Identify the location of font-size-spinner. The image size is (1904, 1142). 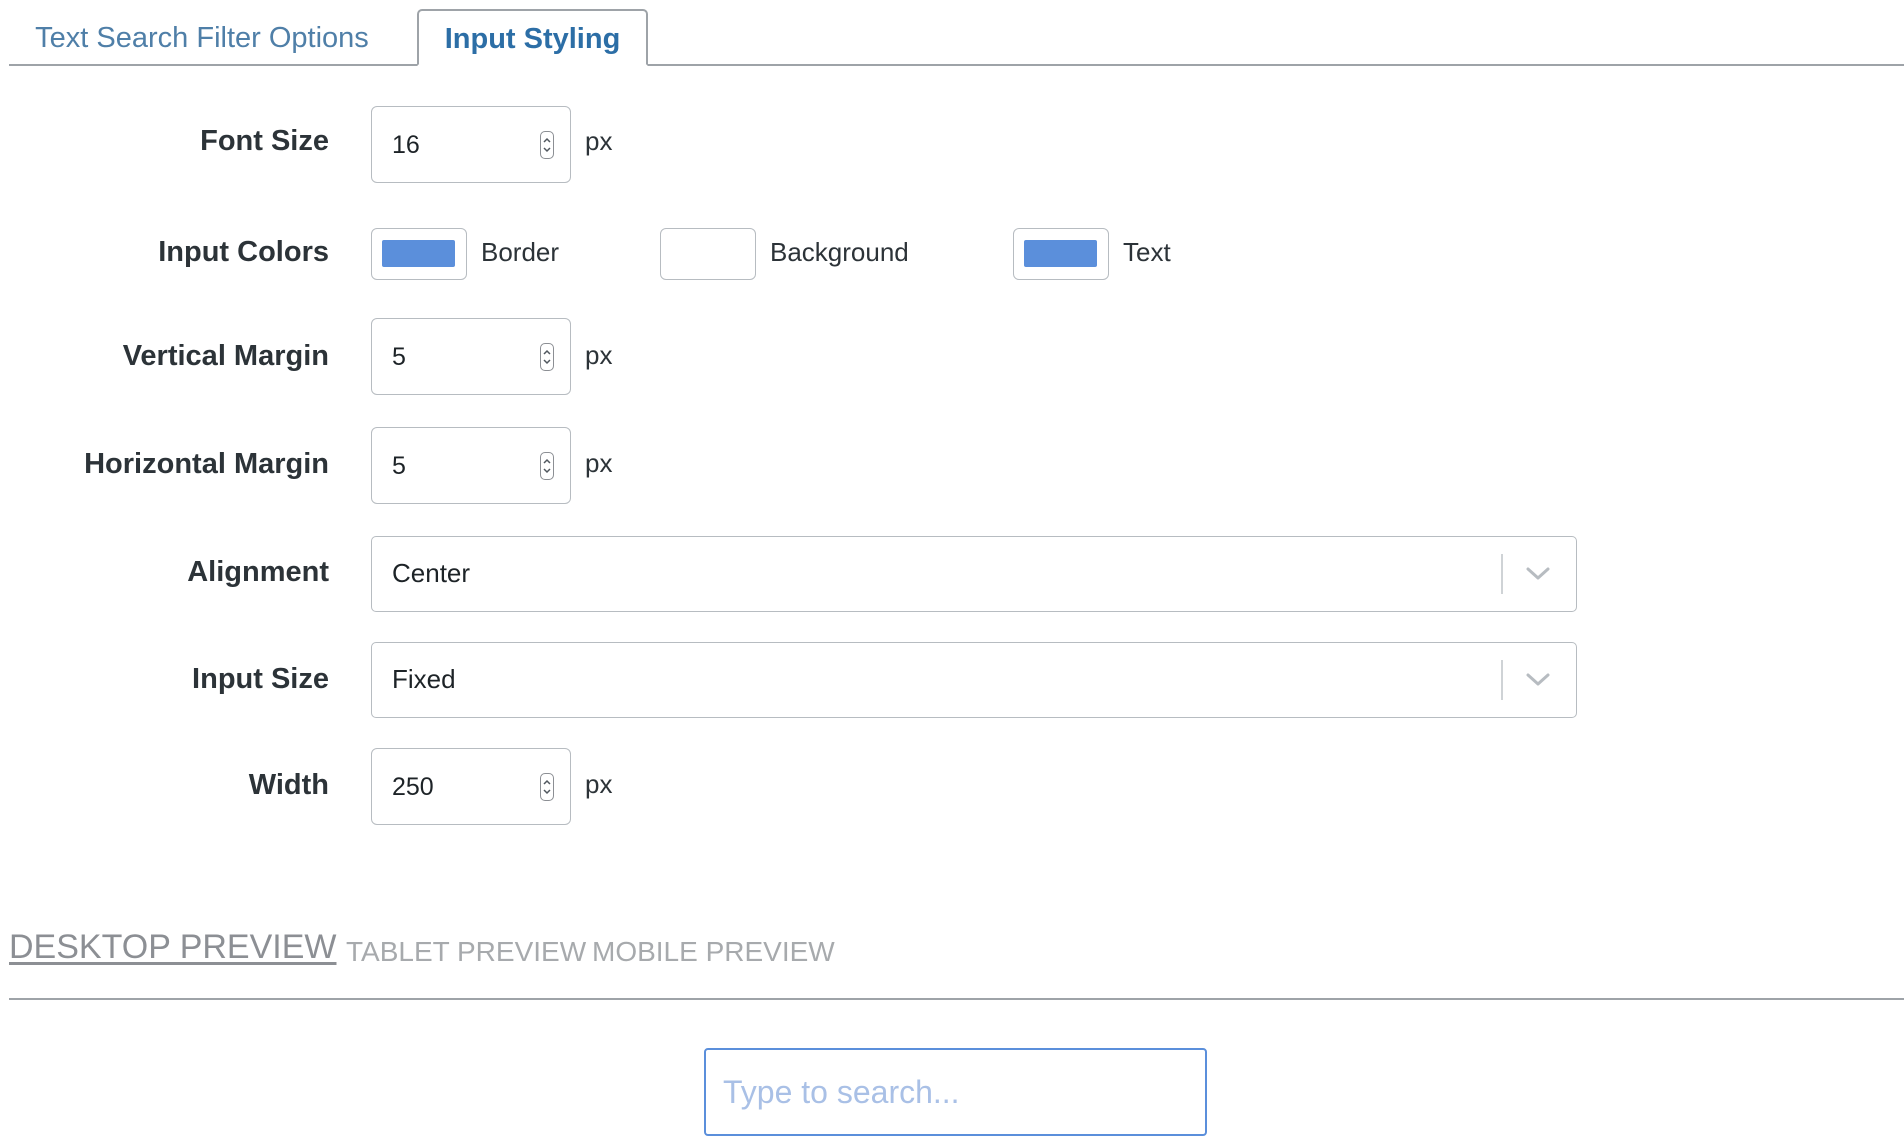
(547, 145).